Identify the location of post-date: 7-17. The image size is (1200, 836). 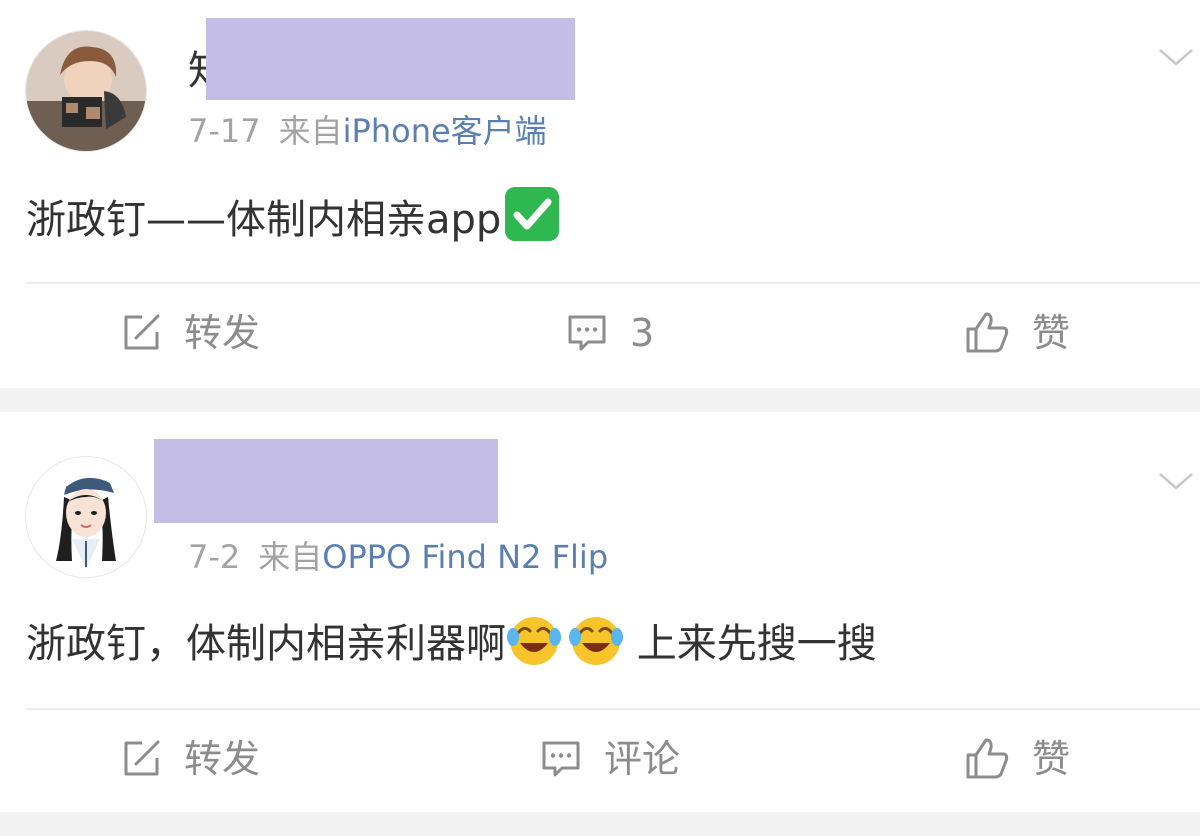
(224, 131).